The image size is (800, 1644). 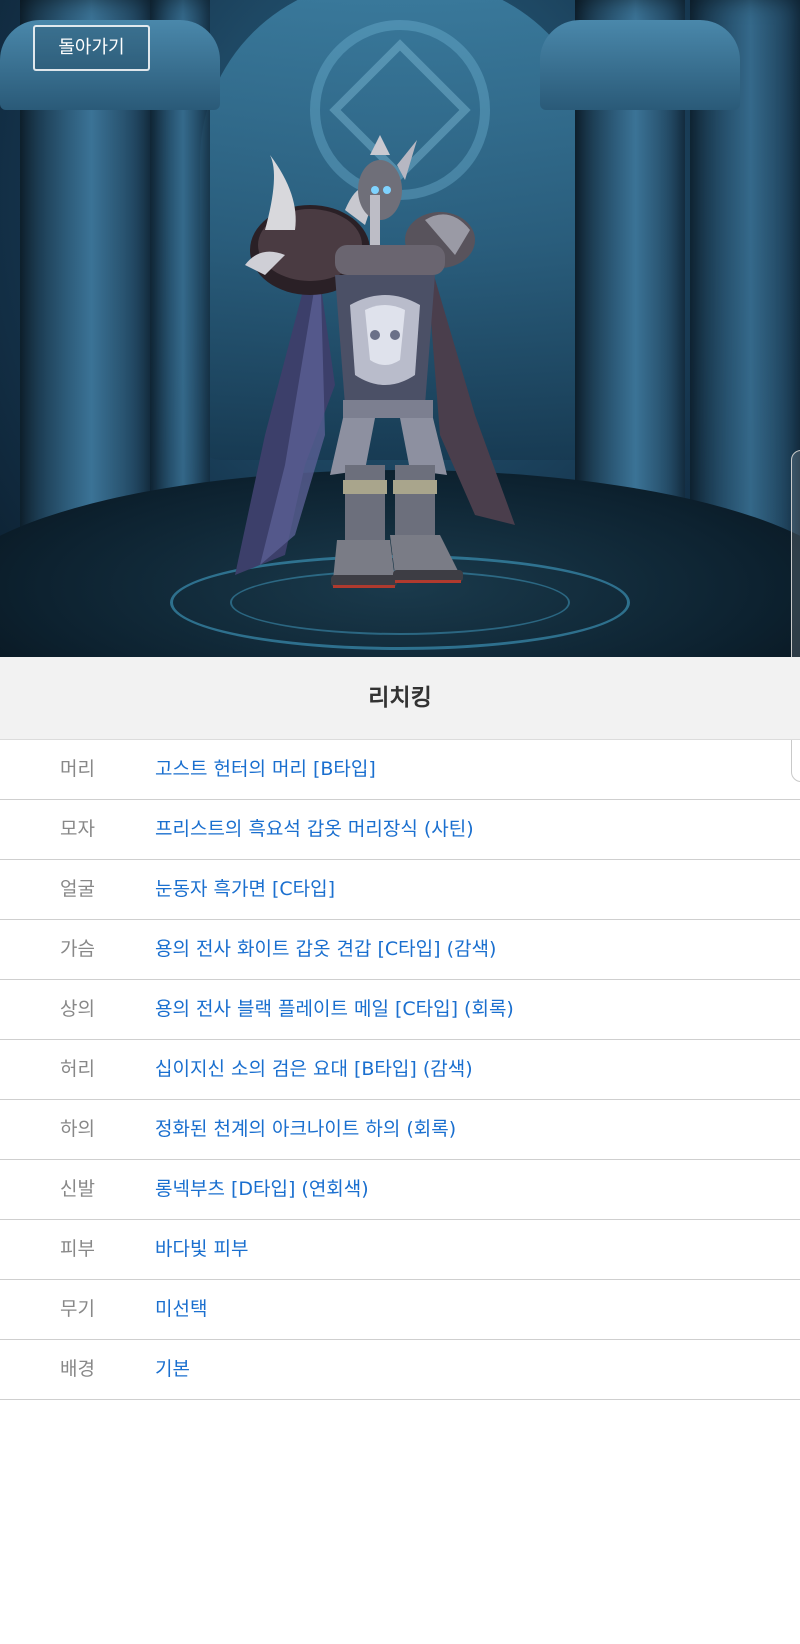 What do you see at coordinates (400, 1370) in the screenshot?
I see `equipment-row-background: 배경 기본` at bounding box center [400, 1370].